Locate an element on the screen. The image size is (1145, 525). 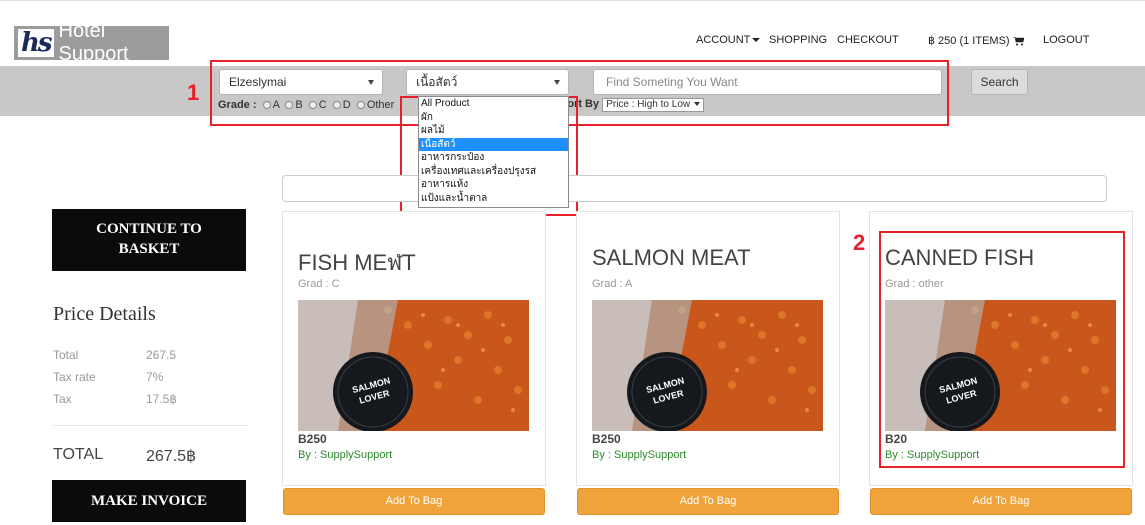
product-search-input is located at coordinates (694, 188).